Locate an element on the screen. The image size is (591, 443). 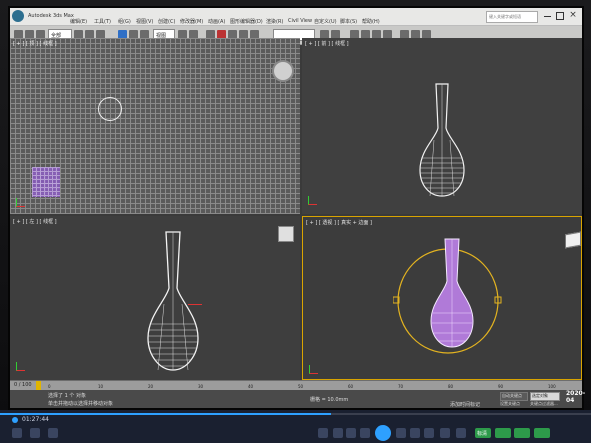
next-icon is located at coordinates (415, 433).